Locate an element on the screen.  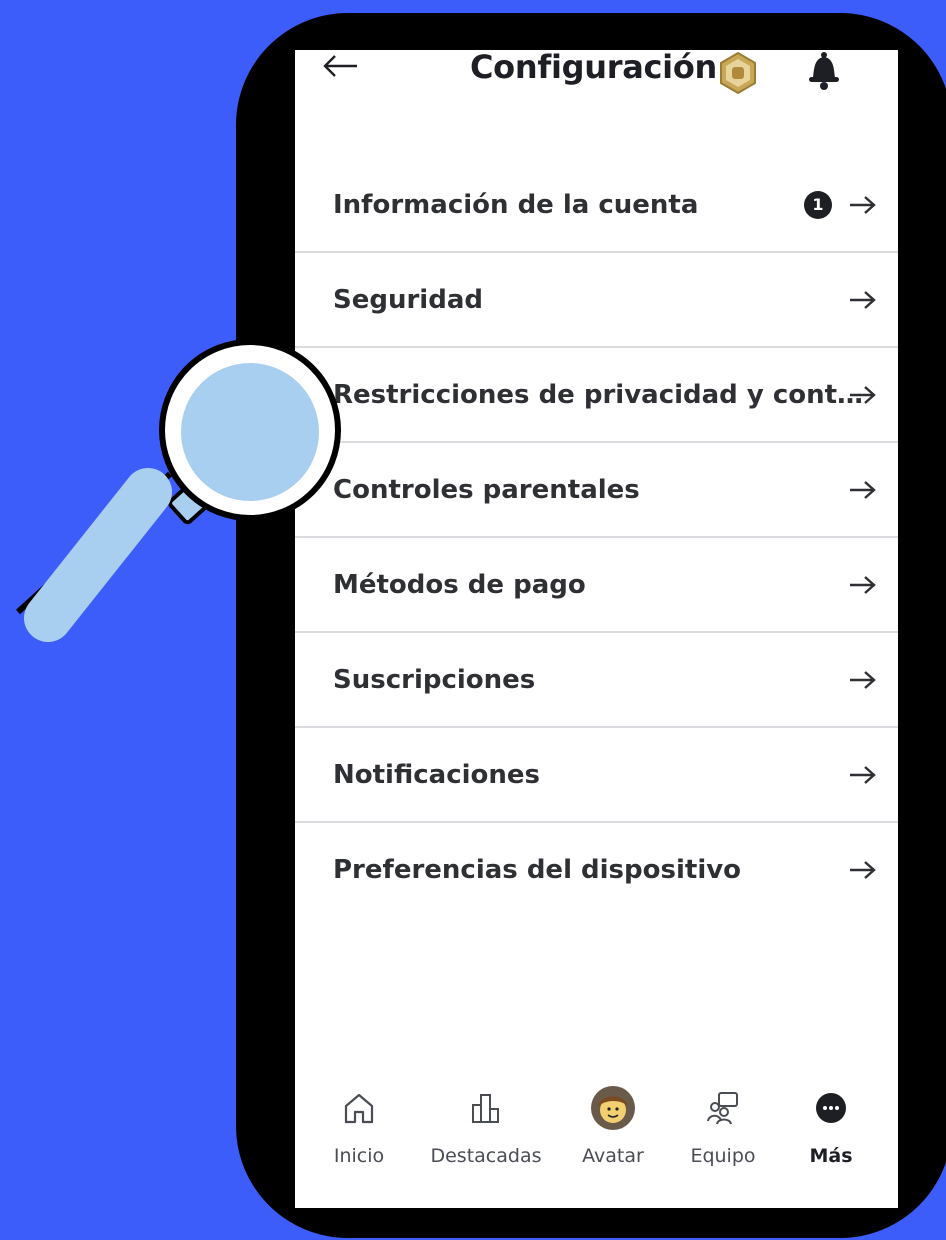
menu-item-label: Controles parentales is located at coordinates (486, 489).